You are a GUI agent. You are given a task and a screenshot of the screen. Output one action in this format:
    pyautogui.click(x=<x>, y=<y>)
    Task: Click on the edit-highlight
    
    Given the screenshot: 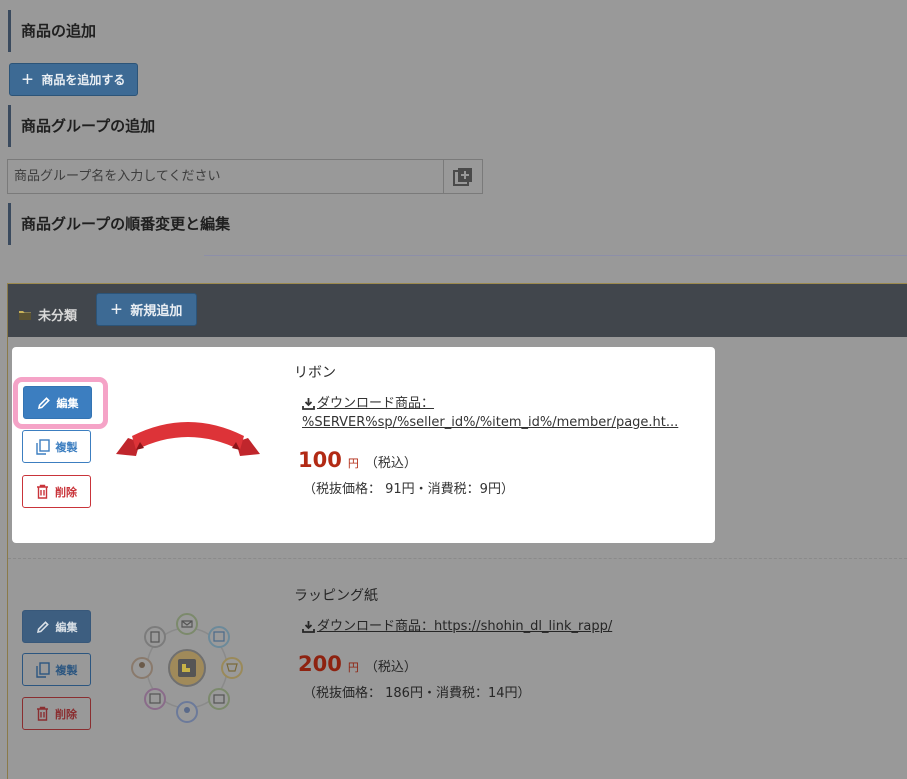 What is the action you would take?
    pyautogui.click(x=60, y=403)
    